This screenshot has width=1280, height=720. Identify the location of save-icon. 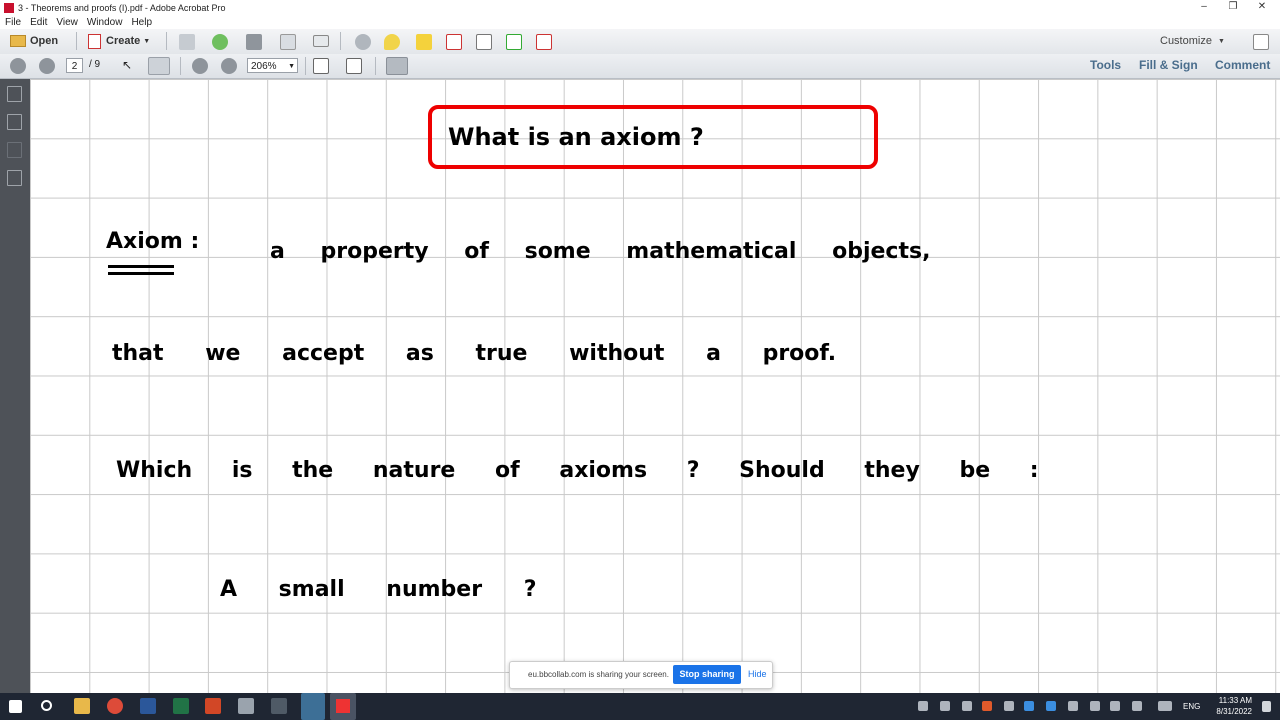
(187, 42).